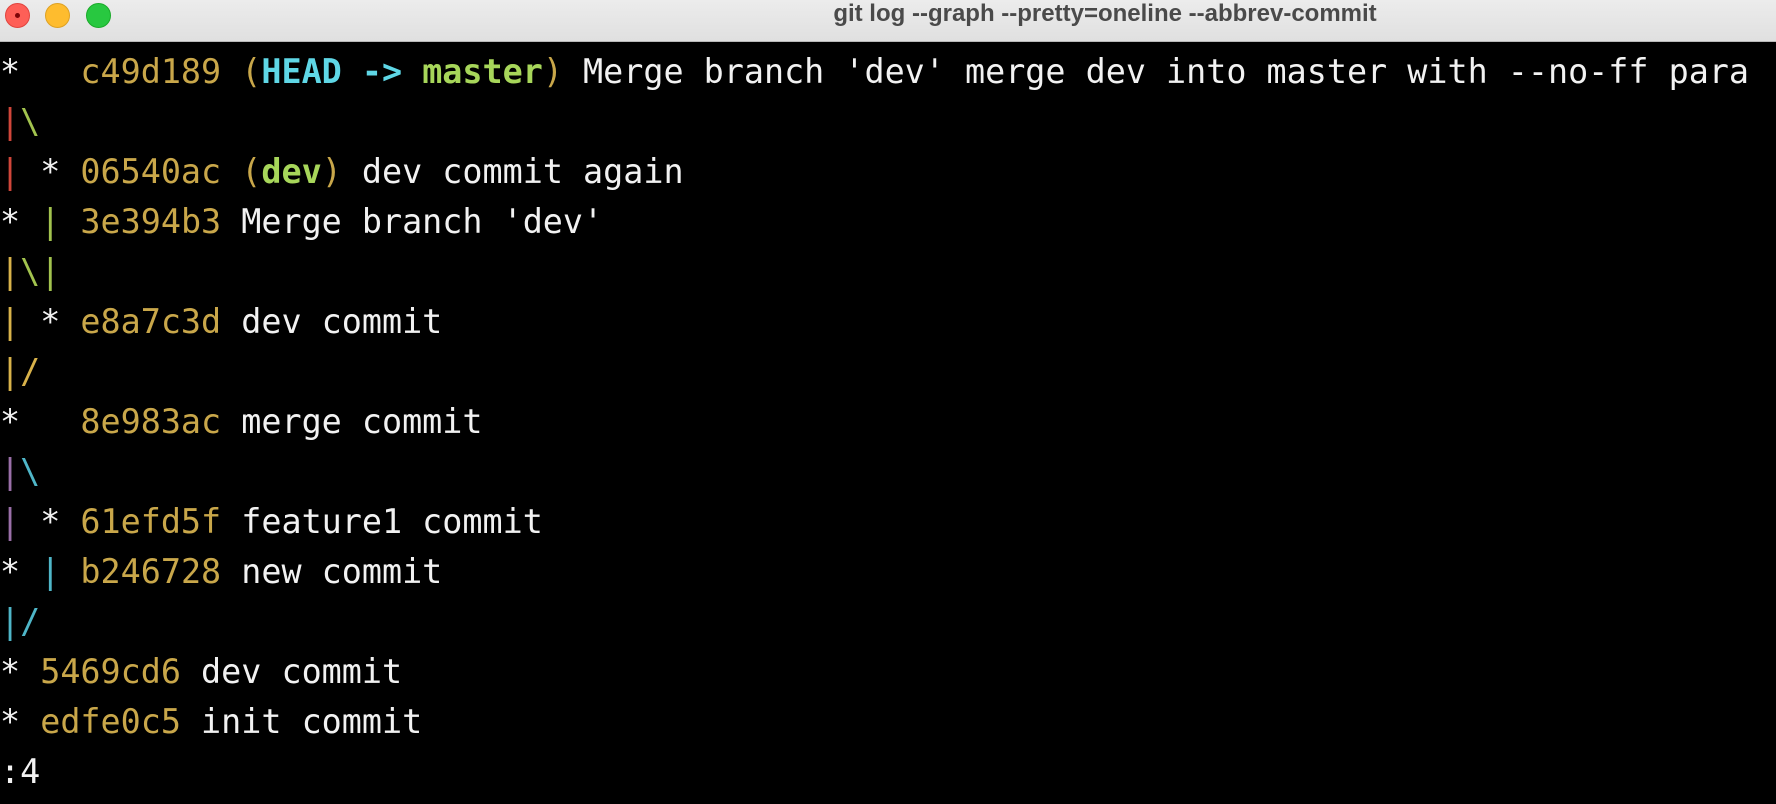 The image size is (1776, 804). What do you see at coordinates (382, 521) in the screenshot?
I see `commit-message: feature1 commit` at bounding box center [382, 521].